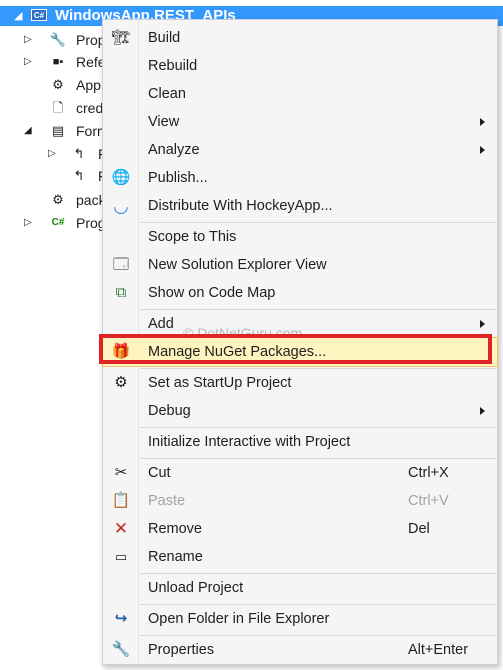  I want to click on menu-item-shortcut: Ctrl+X, so click(428, 473).